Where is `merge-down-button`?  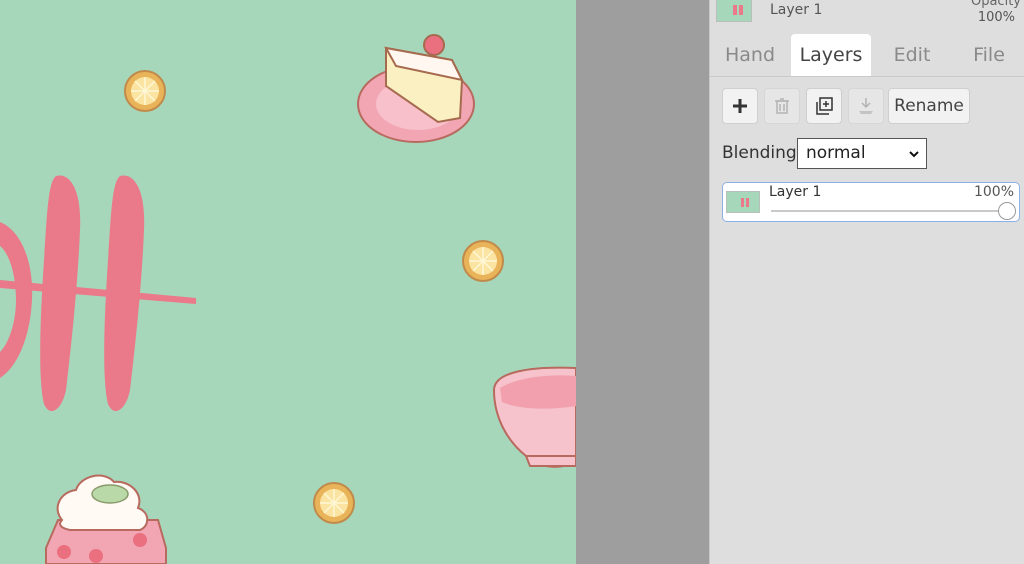 merge-down-button is located at coordinates (866, 106).